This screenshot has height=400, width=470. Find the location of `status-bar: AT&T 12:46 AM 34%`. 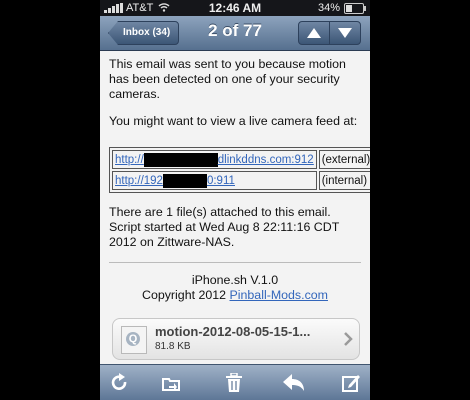

status-bar: AT&T 12:46 AM 34% is located at coordinates (235, 8).